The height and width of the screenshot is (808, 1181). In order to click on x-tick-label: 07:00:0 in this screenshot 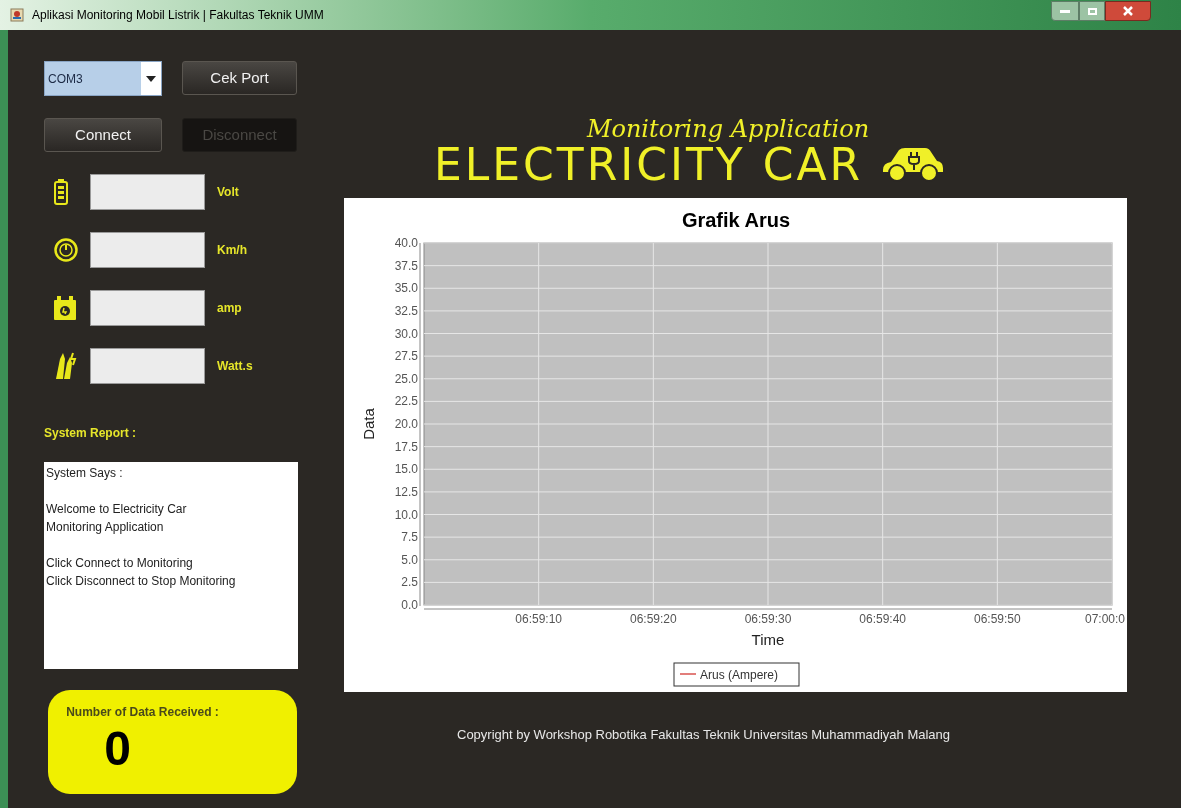, I will do `click(1104, 619)`.